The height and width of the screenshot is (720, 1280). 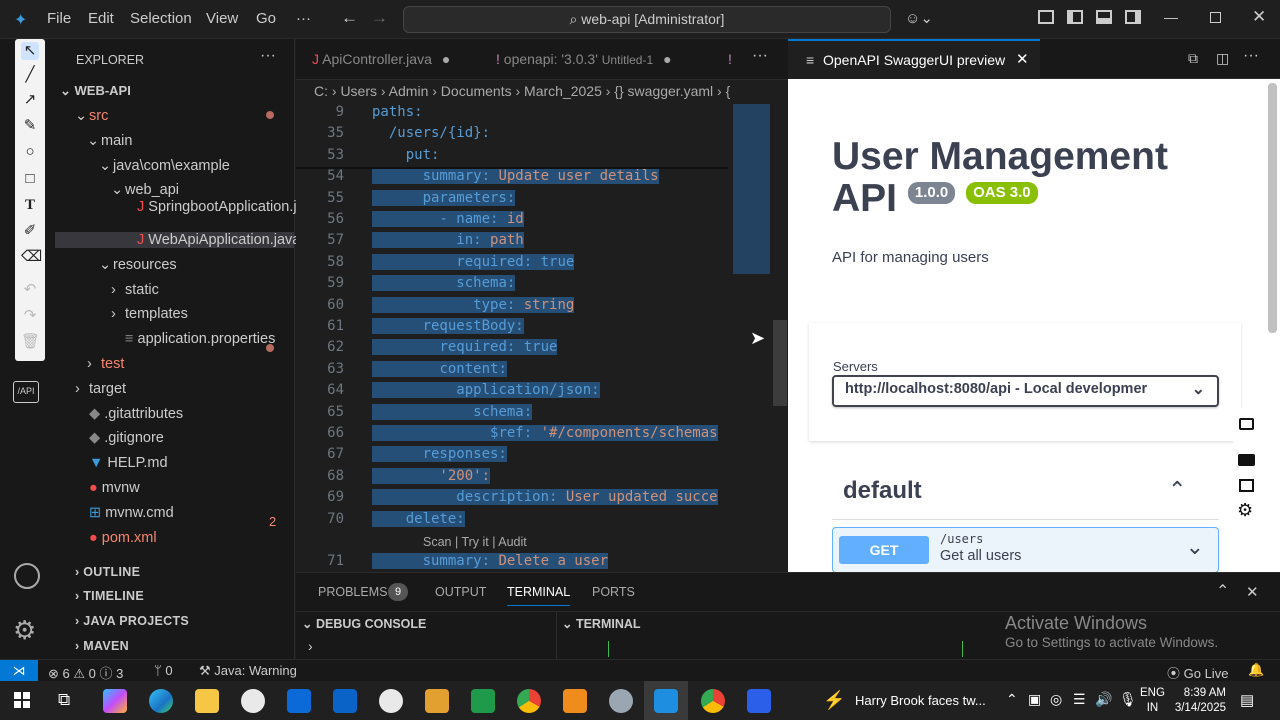 I want to click on chevron-up-icon: ⌃, so click(x=1177, y=490).